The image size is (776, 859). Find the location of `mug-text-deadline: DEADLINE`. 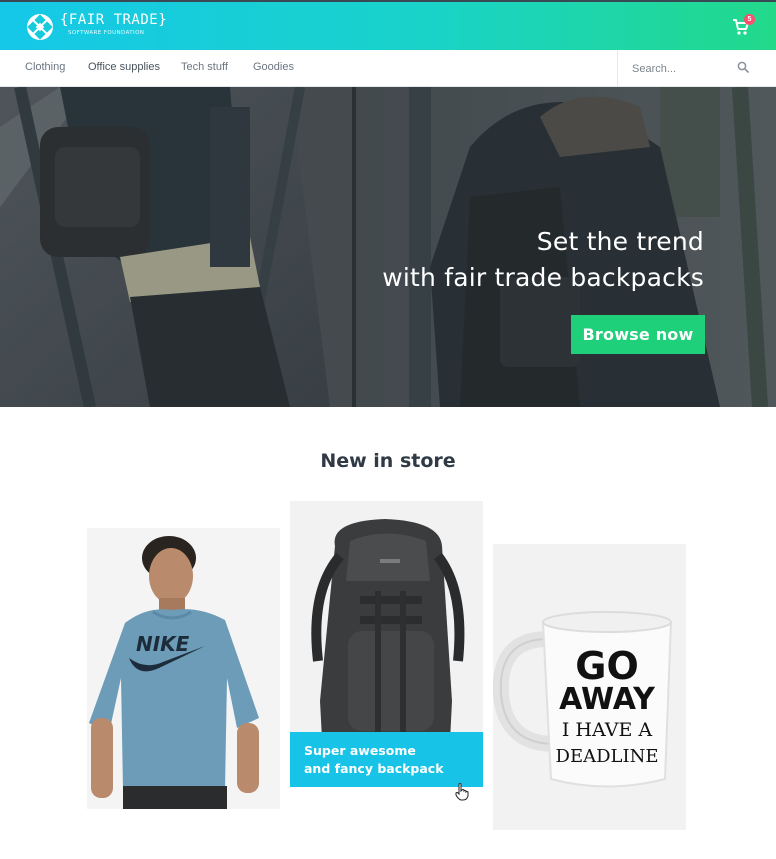

mug-text-deadline: DEADLINE is located at coordinates (607, 756).